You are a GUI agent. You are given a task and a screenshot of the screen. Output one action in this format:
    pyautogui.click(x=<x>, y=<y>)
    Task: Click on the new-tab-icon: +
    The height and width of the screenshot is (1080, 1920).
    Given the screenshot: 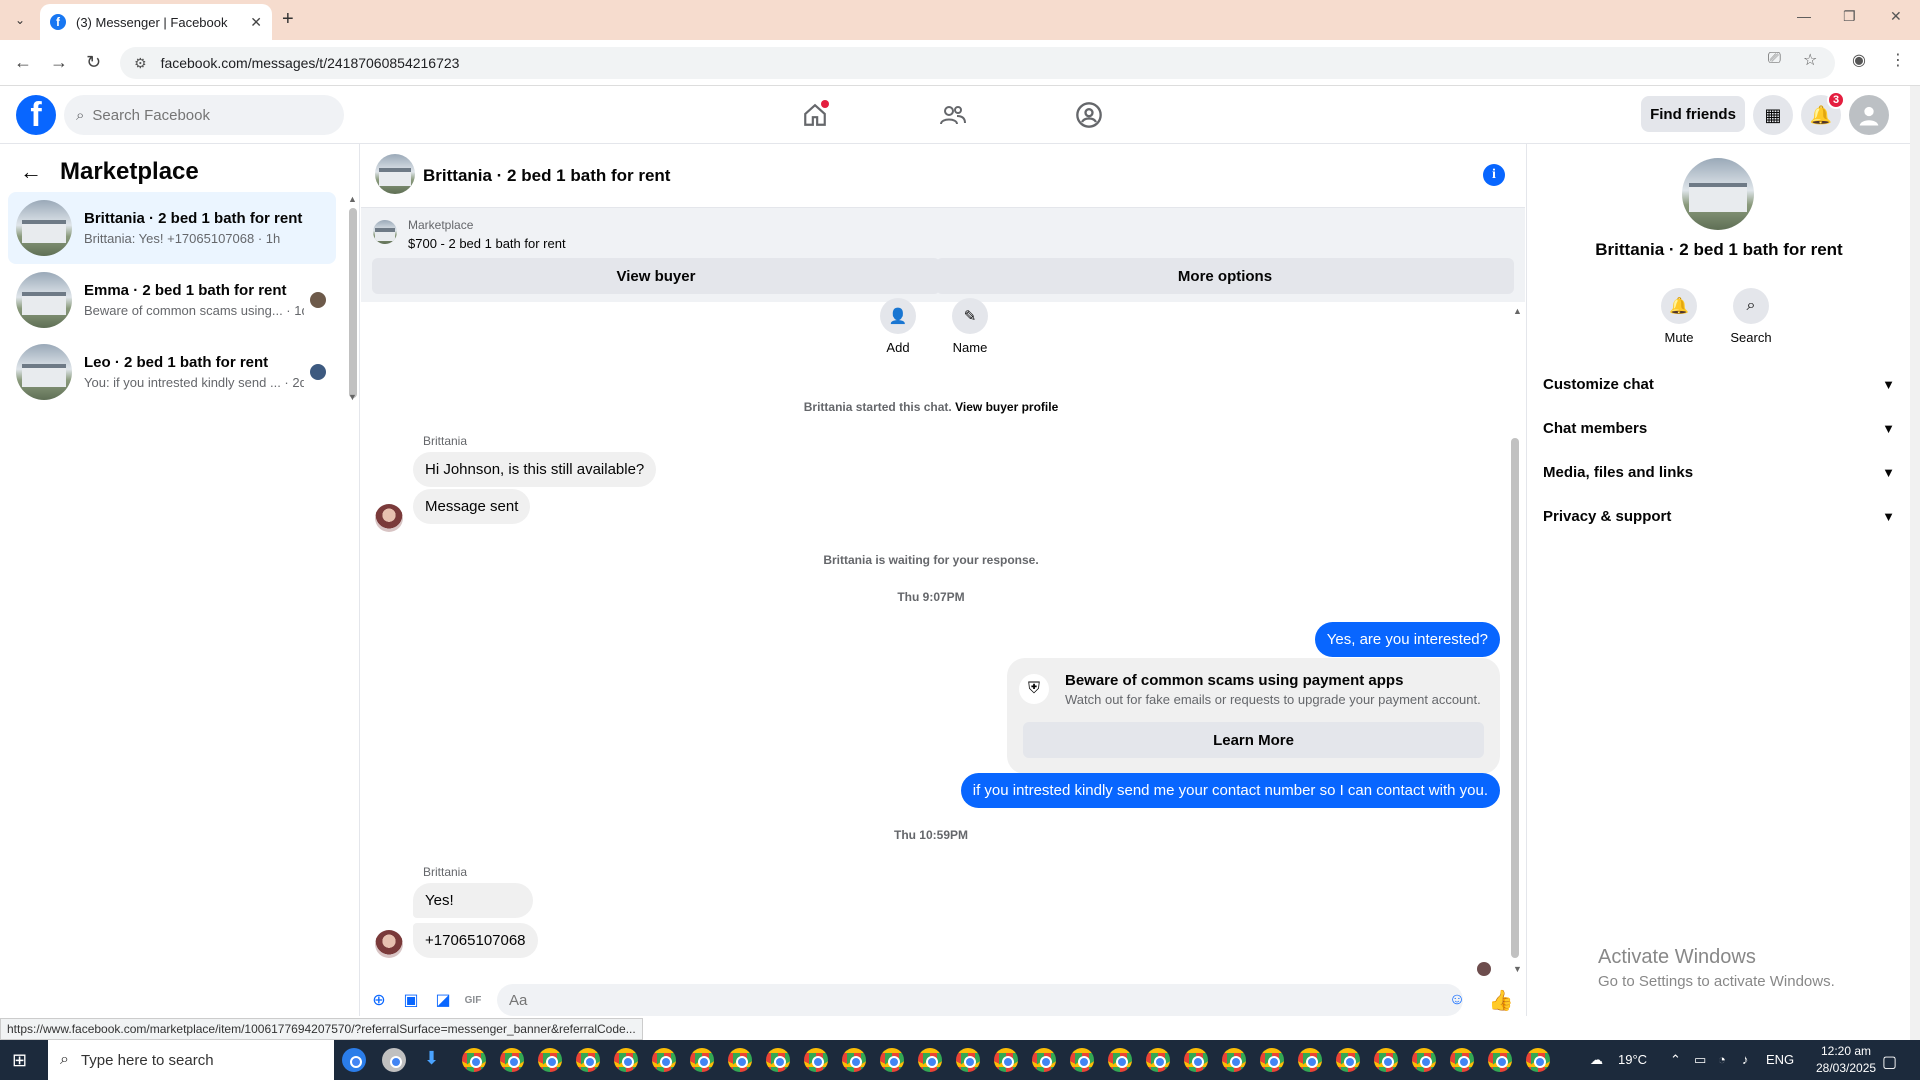 What is the action you would take?
    pyautogui.click(x=288, y=19)
    